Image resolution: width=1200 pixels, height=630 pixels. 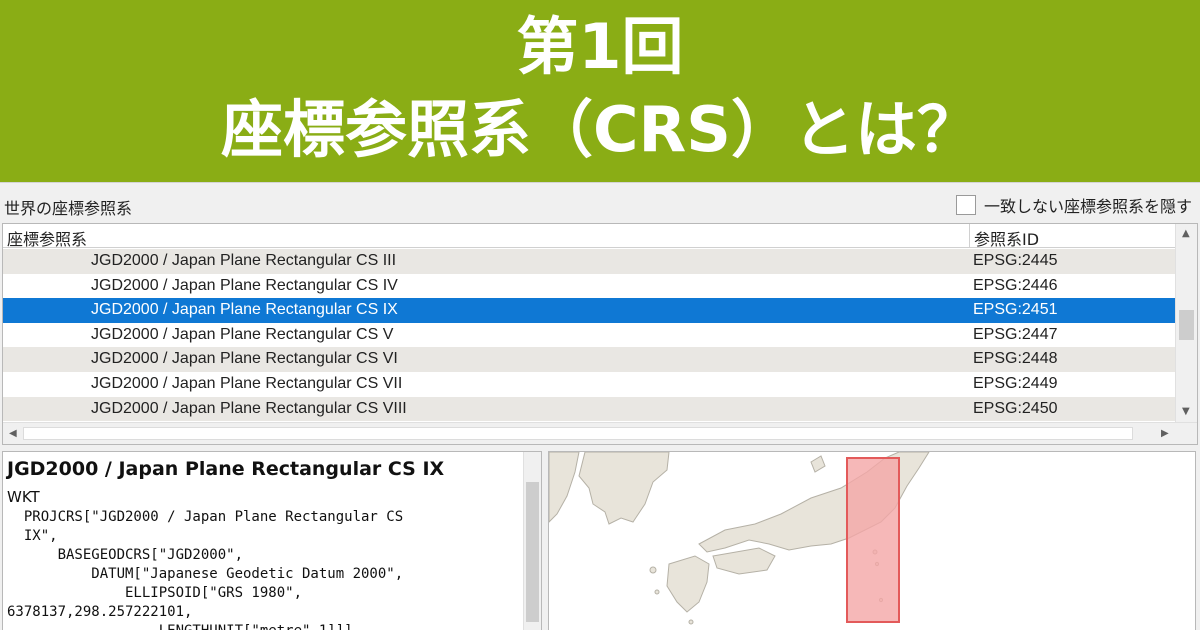 I want to click on banner-title-line2: 座標参照系（CRS）とは？, so click(x=600, y=129).